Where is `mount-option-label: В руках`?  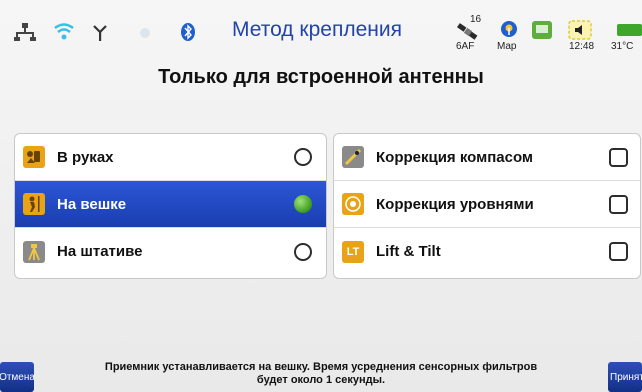 mount-option-label: В руках is located at coordinates (85, 157).